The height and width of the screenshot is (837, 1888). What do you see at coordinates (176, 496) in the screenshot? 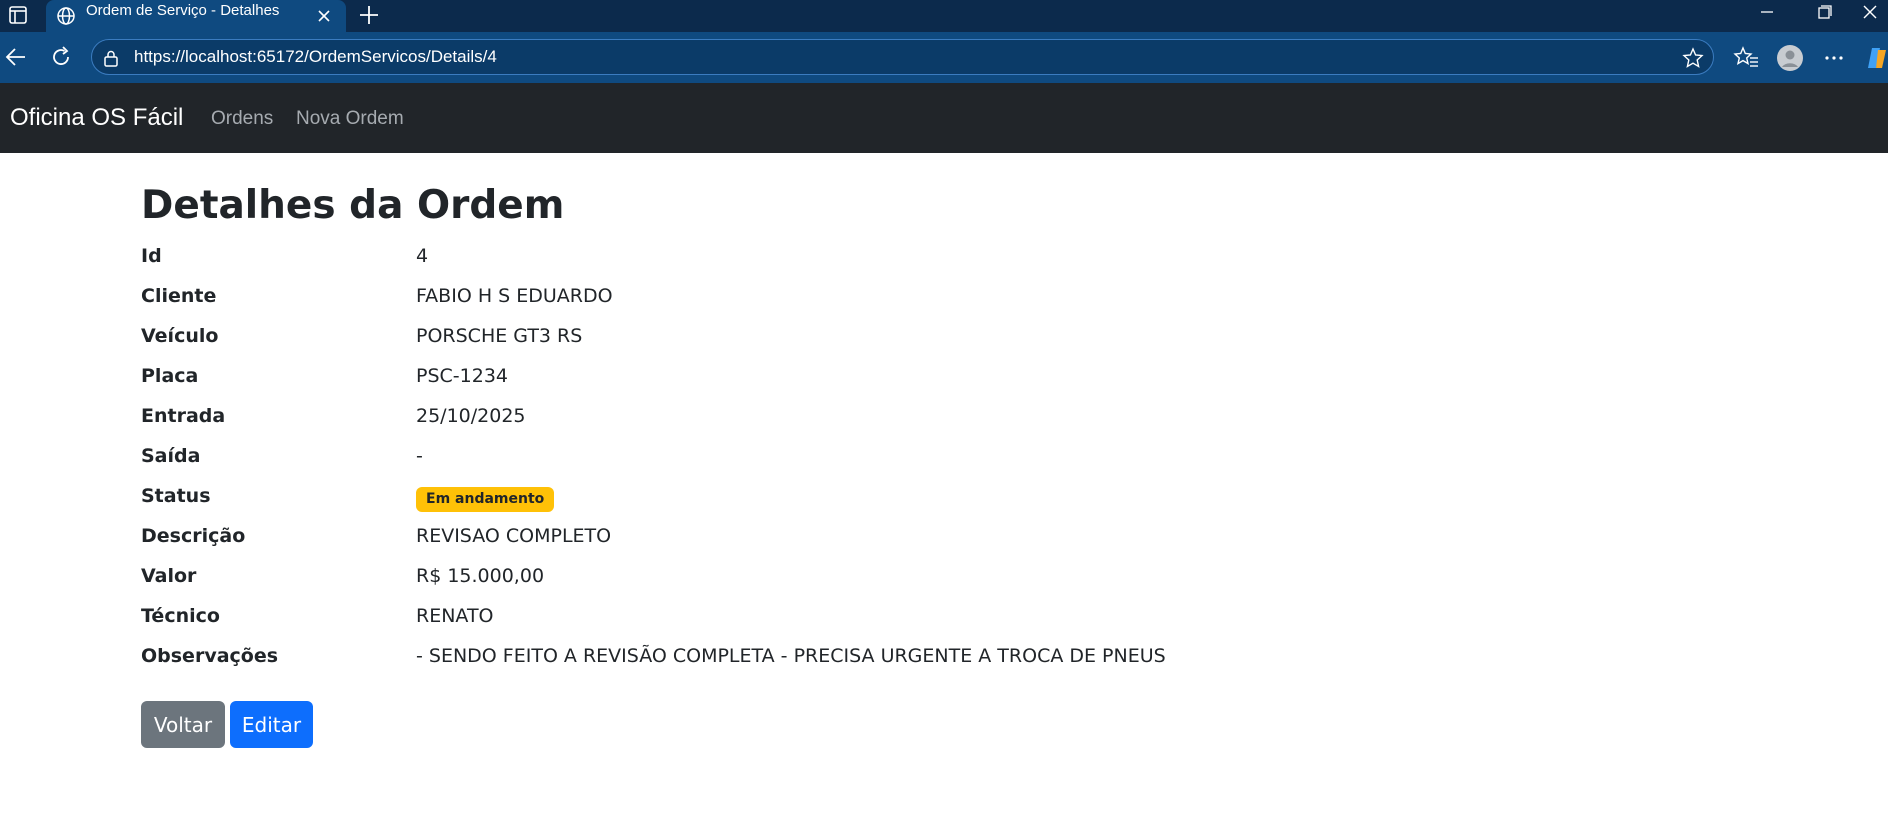
I see `detail-label: Status` at bounding box center [176, 496].